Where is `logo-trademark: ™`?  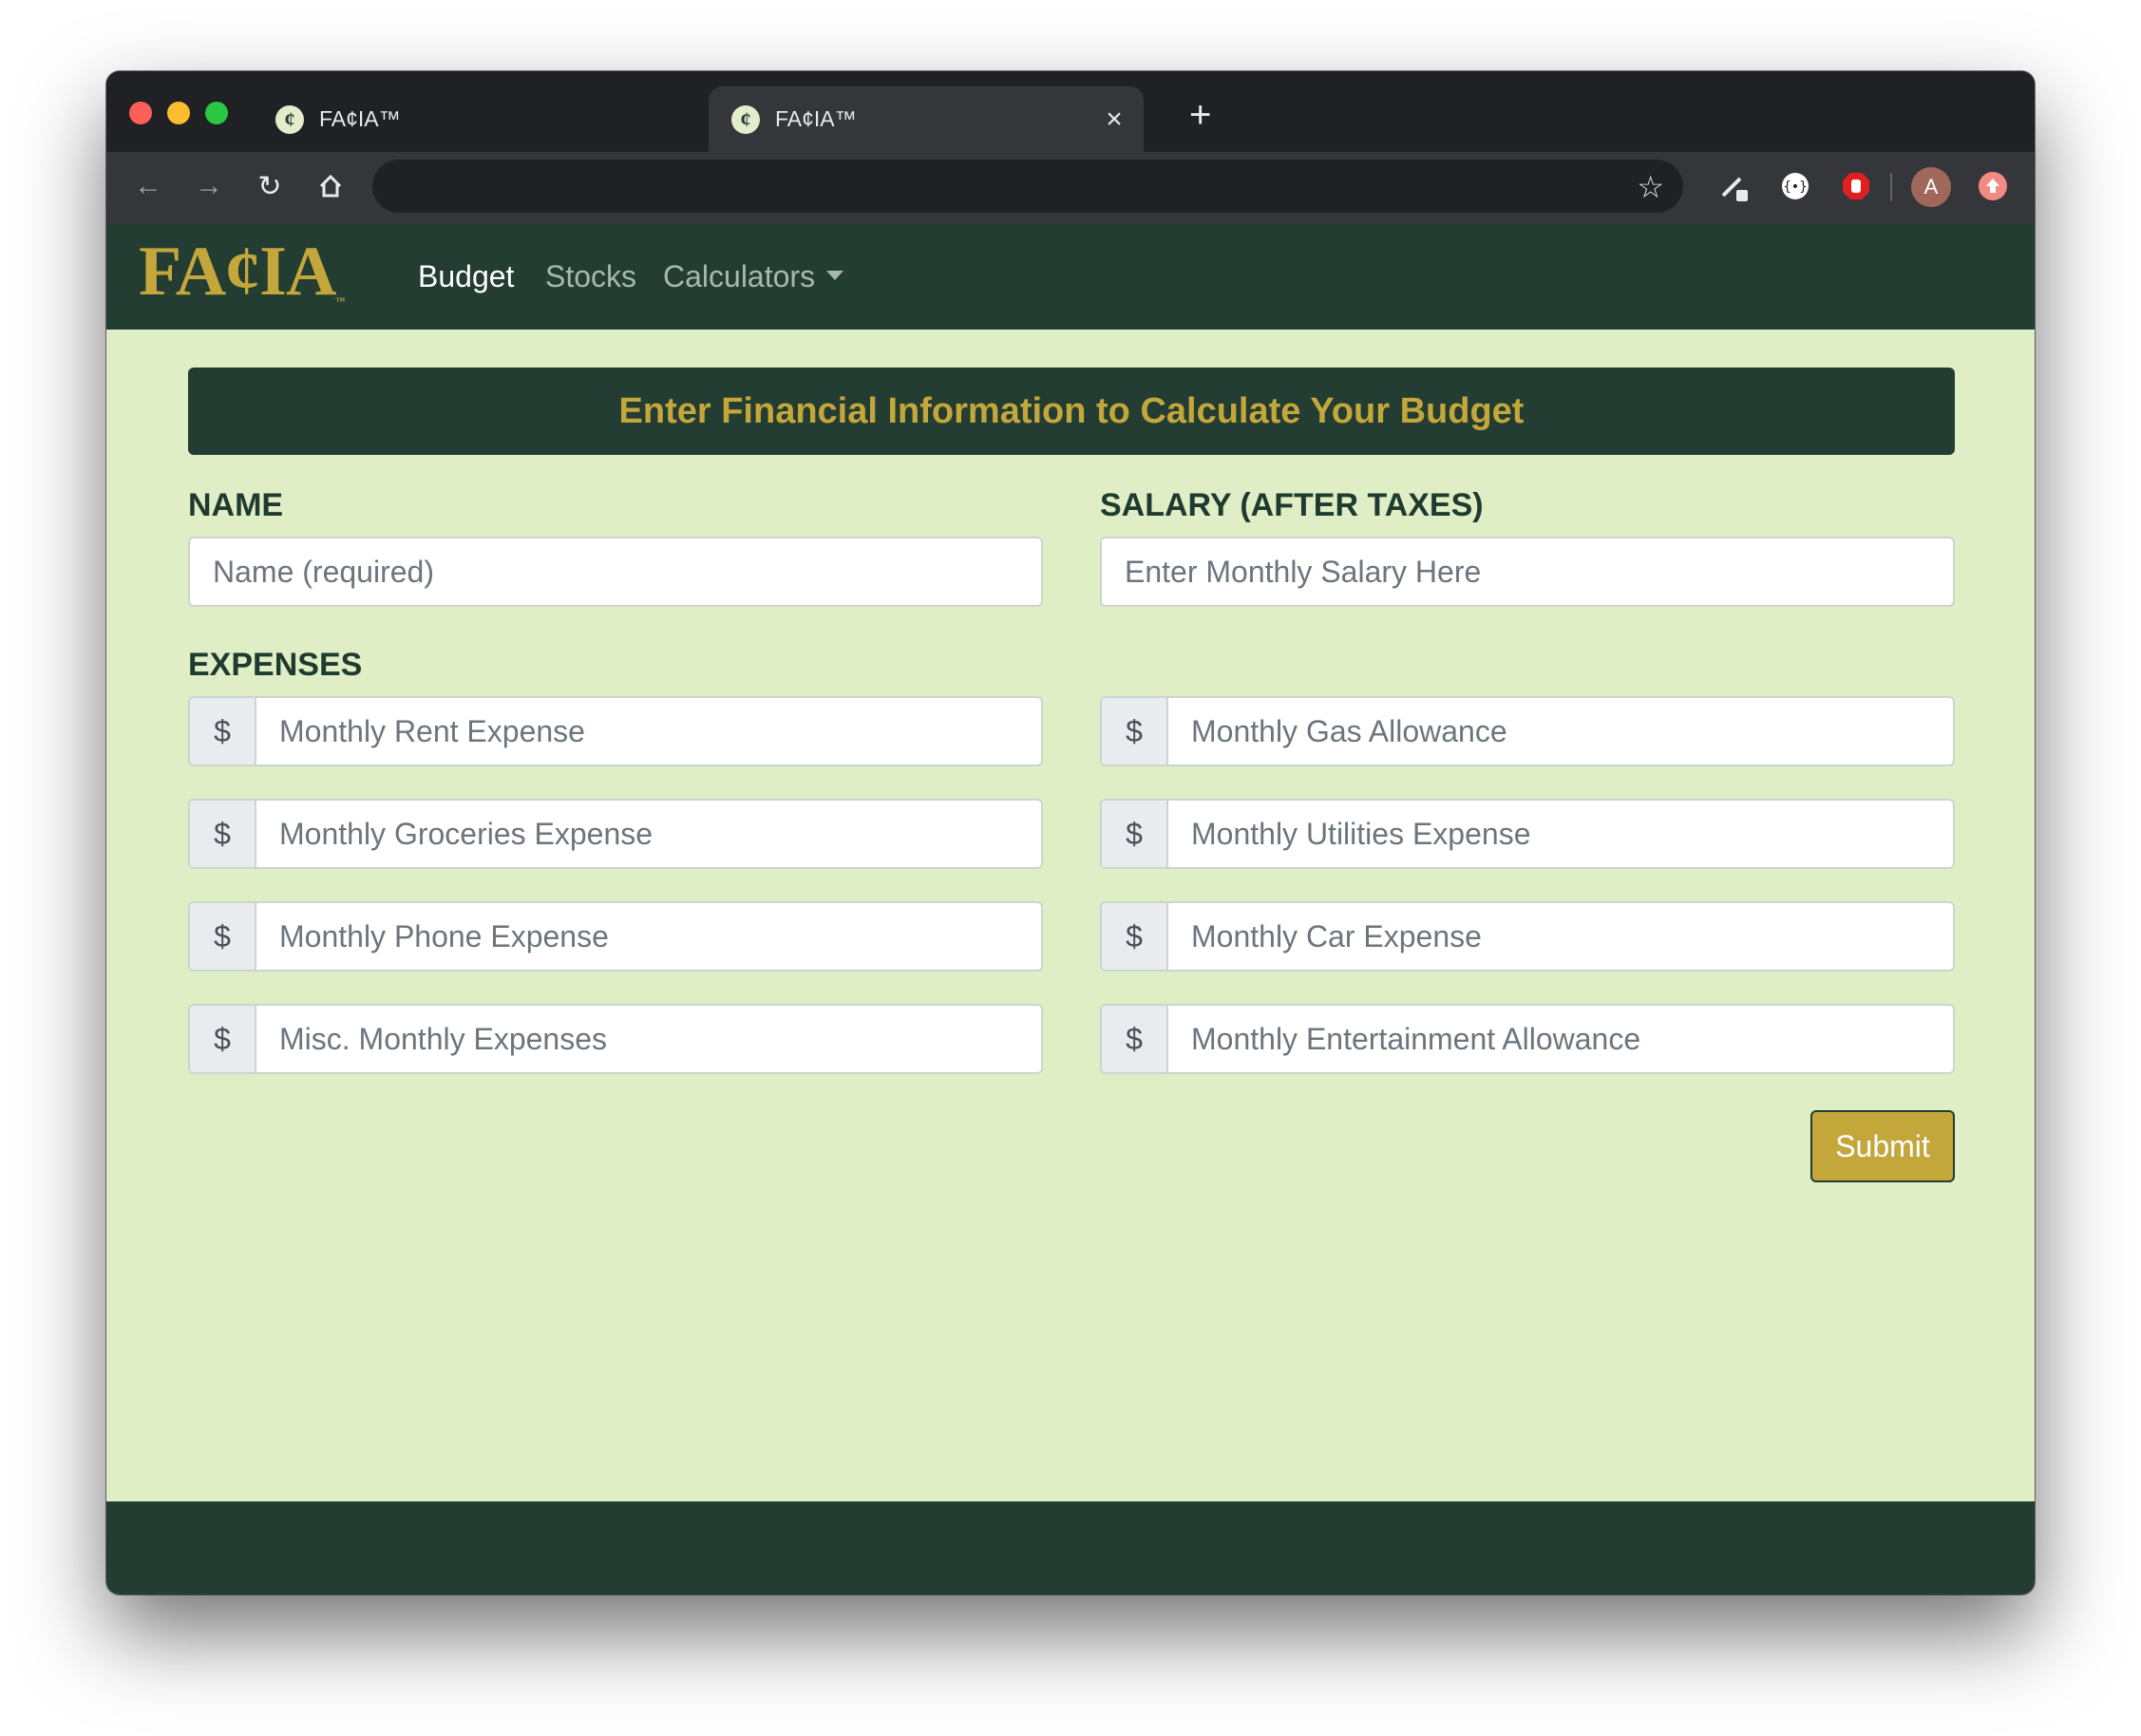 logo-trademark: ™ is located at coordinates (340, 302).